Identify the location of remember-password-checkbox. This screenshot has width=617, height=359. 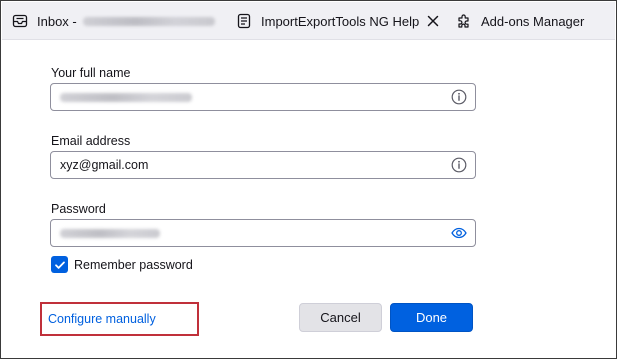
(59, 264).